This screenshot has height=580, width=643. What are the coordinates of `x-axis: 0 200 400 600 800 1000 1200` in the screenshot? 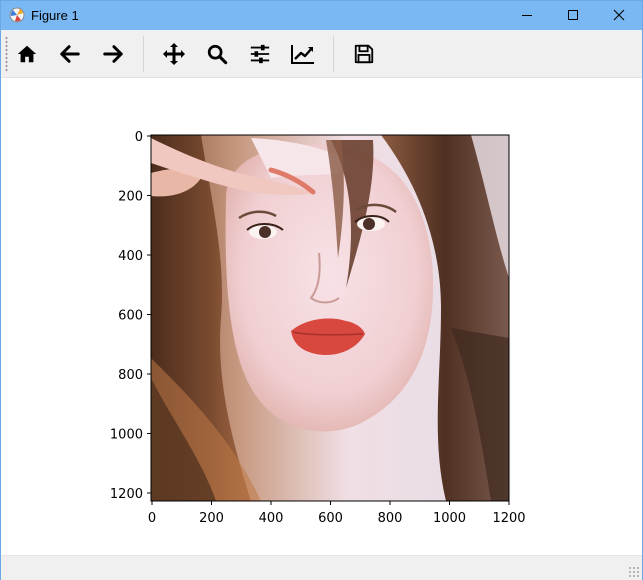 It's located at (337, 513).